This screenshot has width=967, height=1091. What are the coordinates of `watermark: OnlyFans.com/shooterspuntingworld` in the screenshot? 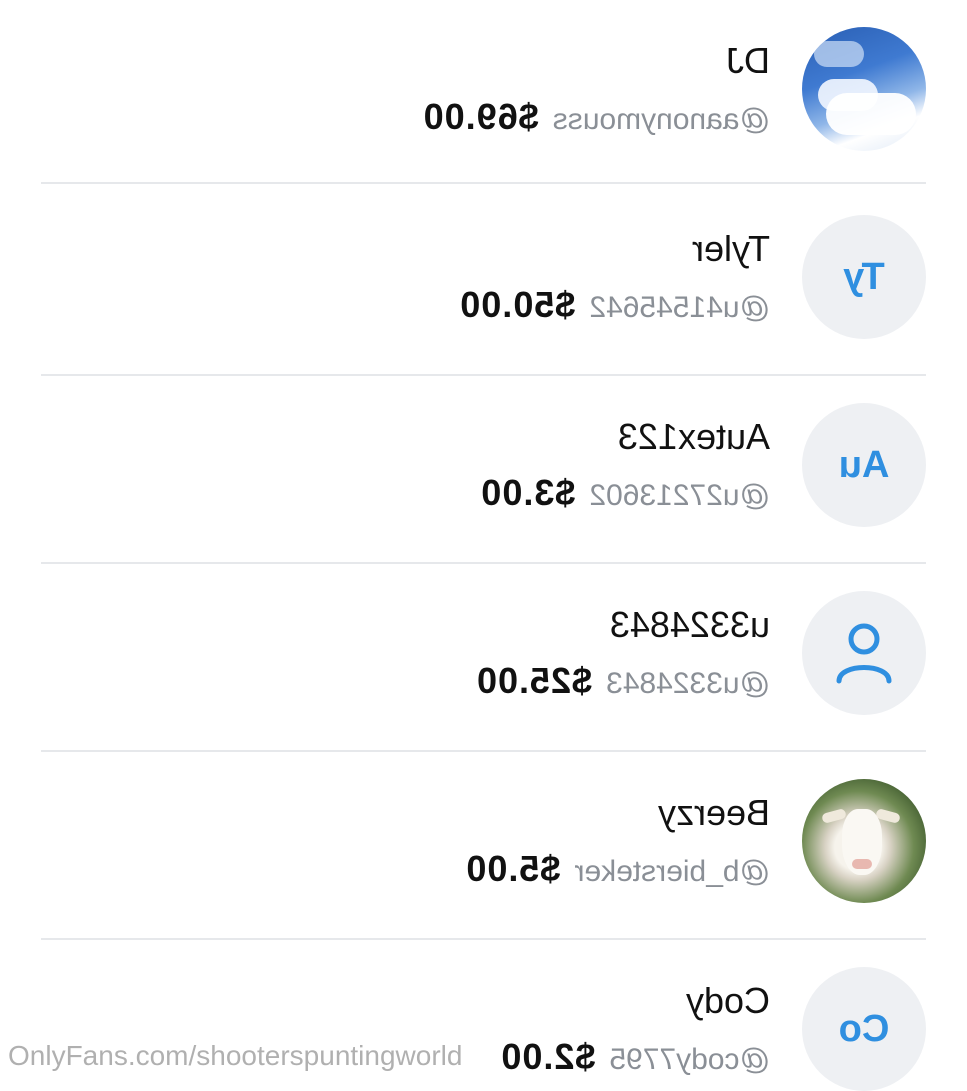 It's located at (235, 1055).